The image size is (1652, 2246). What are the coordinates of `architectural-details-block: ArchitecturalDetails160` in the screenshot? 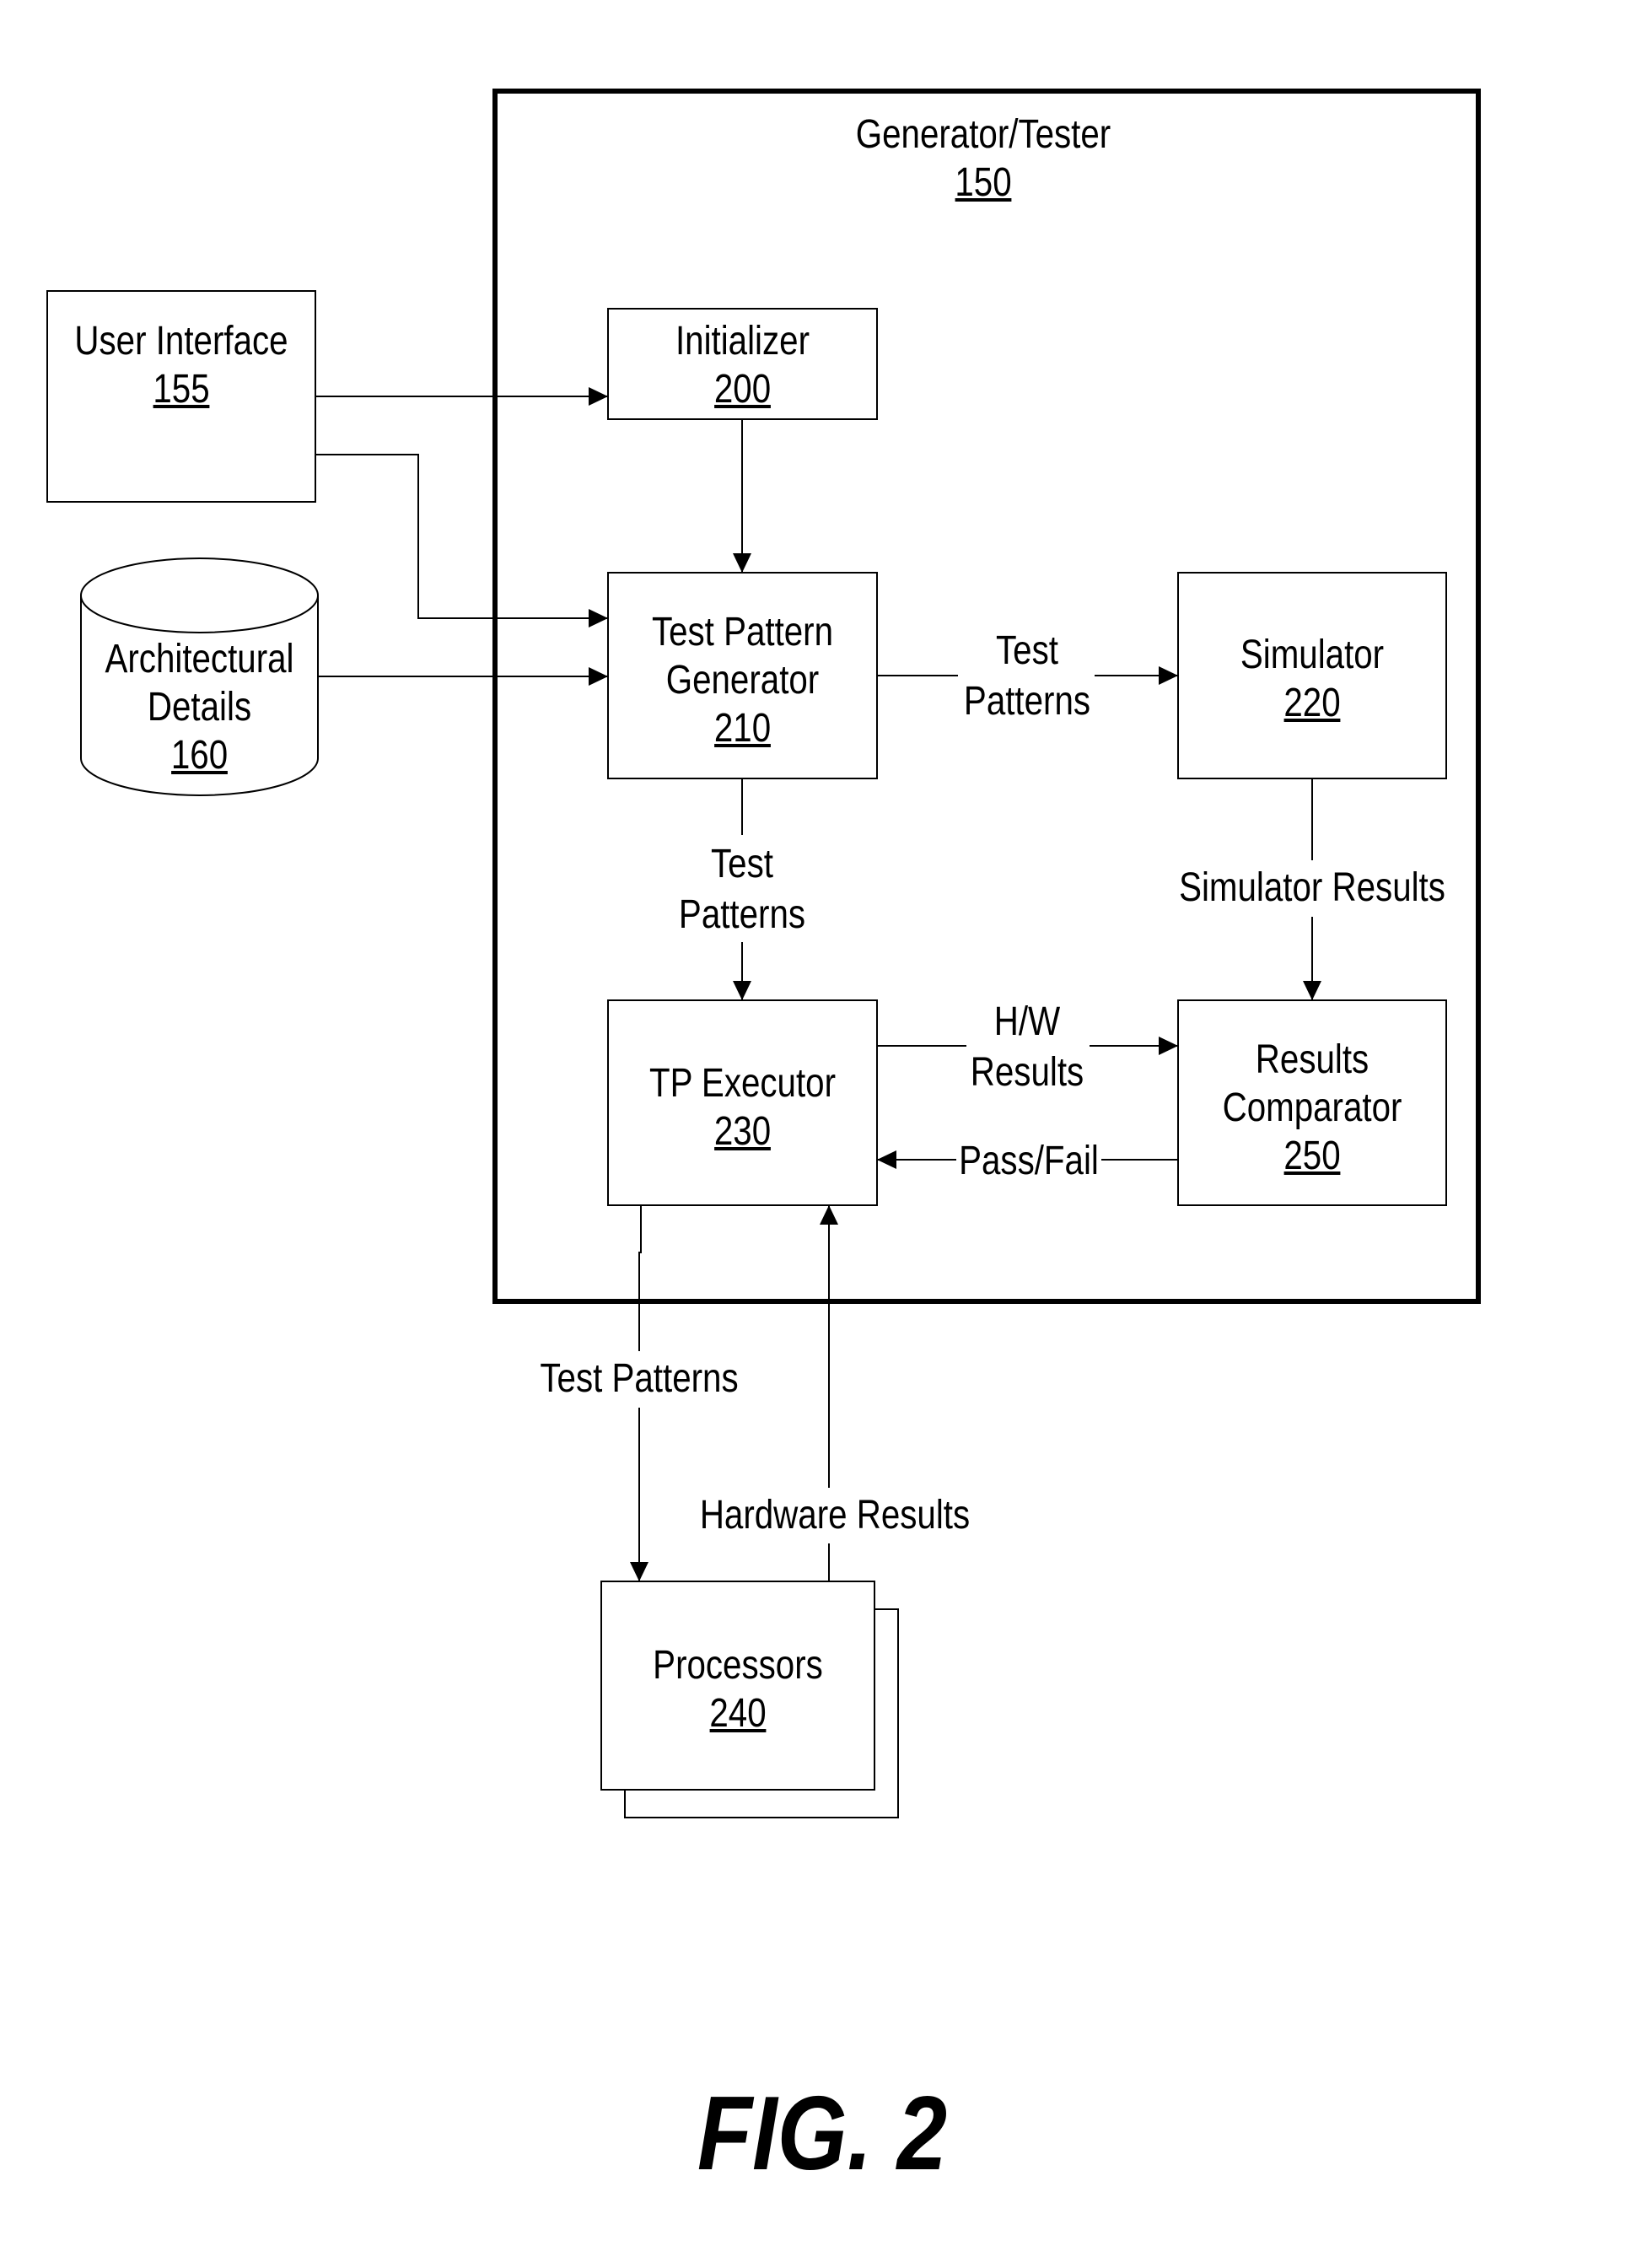 It's located at (200, 676).